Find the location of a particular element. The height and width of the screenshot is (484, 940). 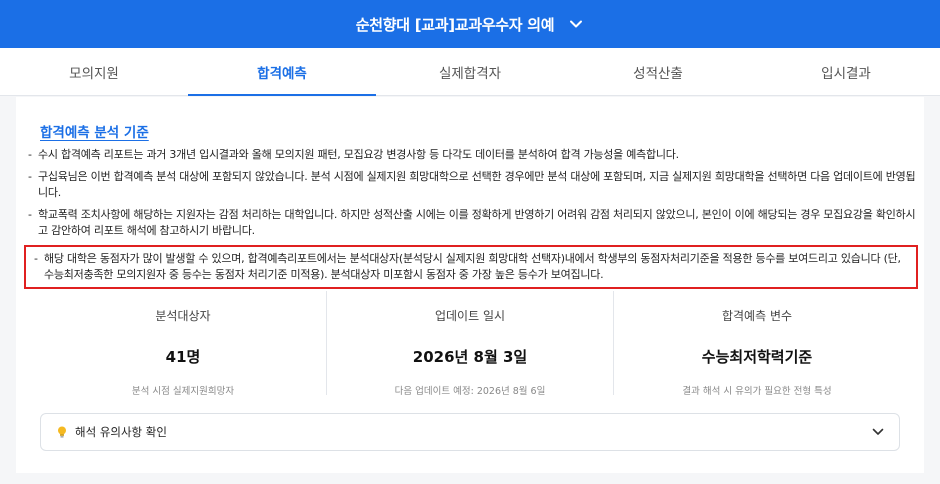

stat-prediction-variable: 합격예측 변수 수능최저학력기준 결과 해석 시 유의가 필요한 전형 특성 is located at coordinates (757, 344).